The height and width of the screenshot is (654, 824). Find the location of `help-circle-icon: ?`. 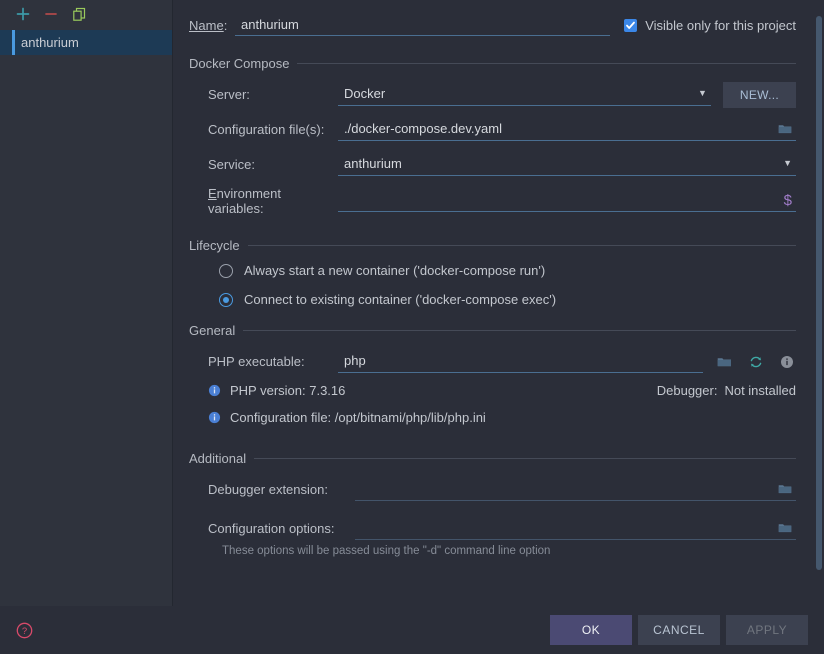

help-circle-icon: ? is located at coordinates (24, 630).